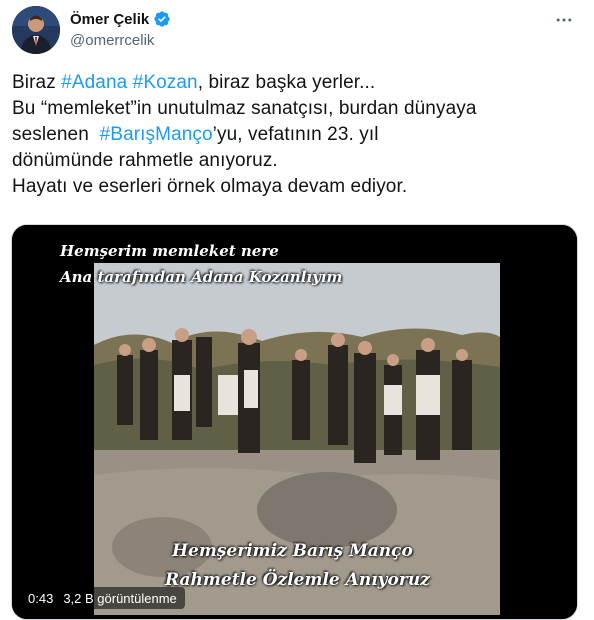  What do you see at coordinates (564, 20) in the screenshot?
I see `more-options-icon` at bounding box center [564, 20].